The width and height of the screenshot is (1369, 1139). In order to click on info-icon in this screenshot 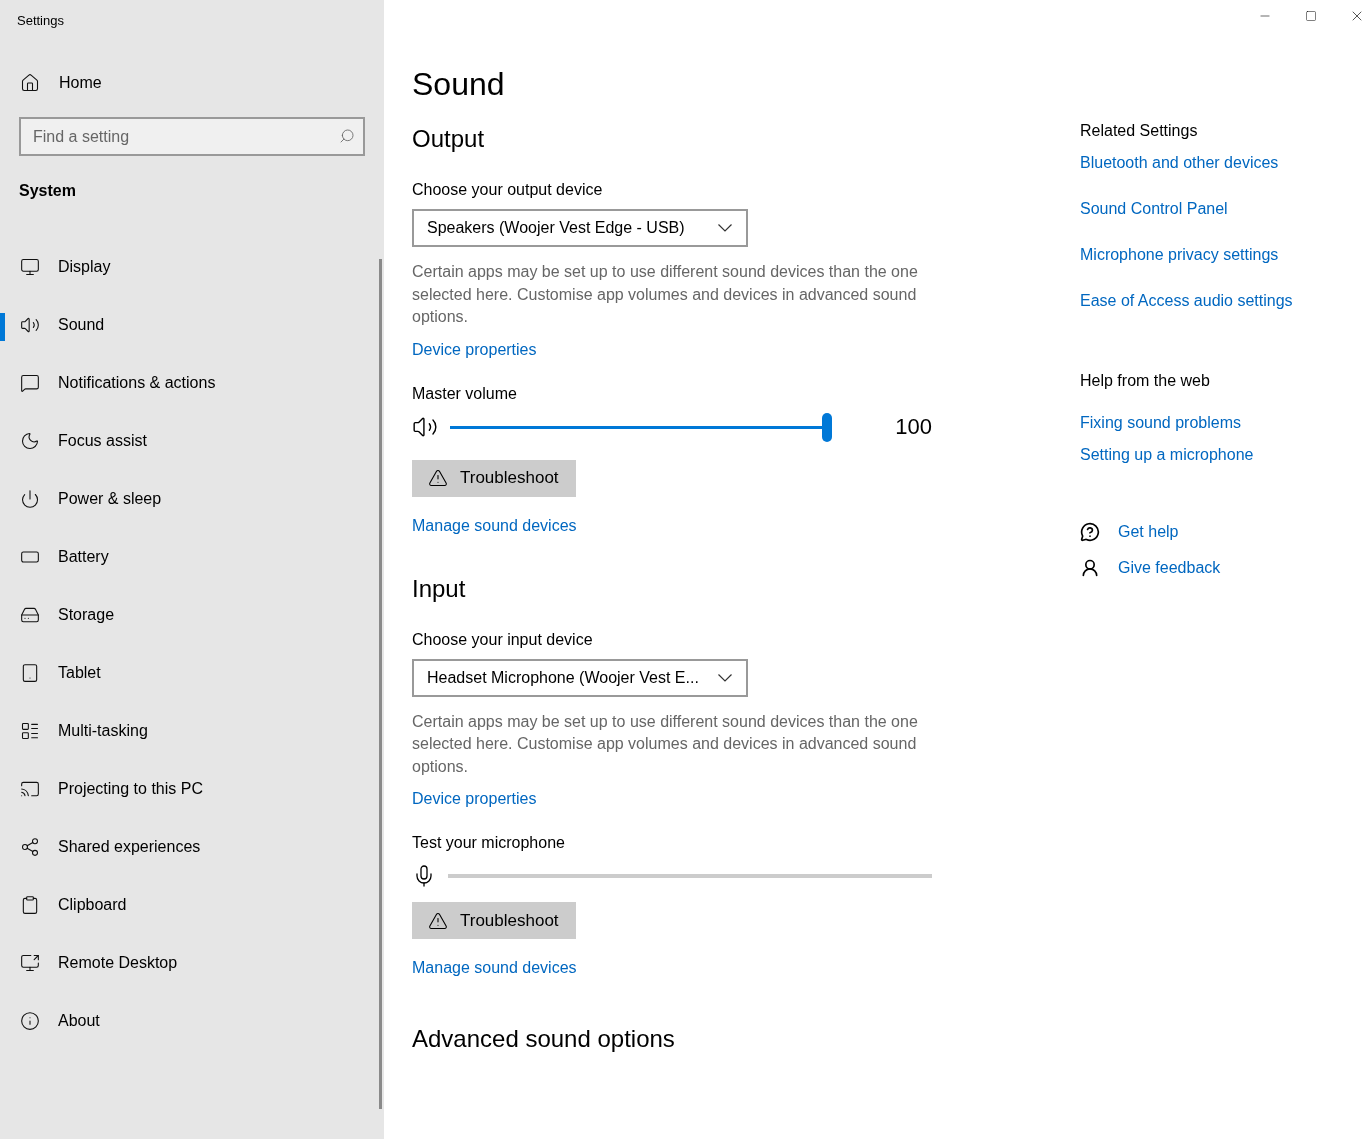, I will do `click(30, 1021)`.